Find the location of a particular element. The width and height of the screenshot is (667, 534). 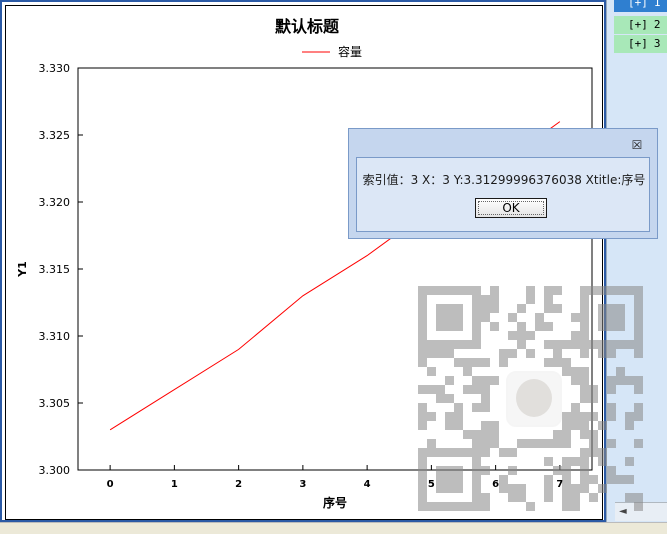

pug-face-icon is located at coordinates (534, 398).